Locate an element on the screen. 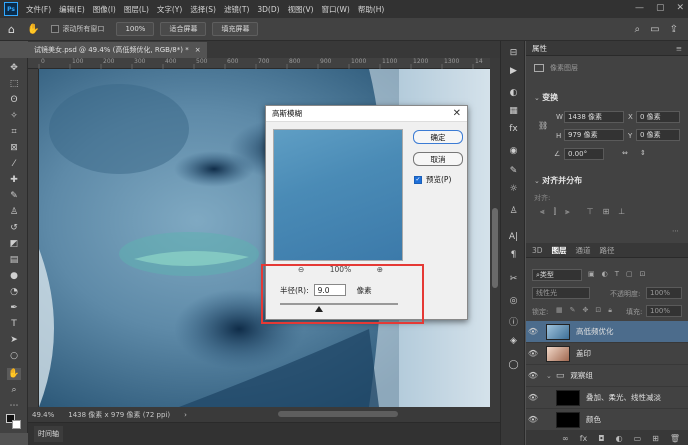 The width and height of the screenshot is (688, 445). path-select-icon: ➤ is located at coordinates (14, 340).